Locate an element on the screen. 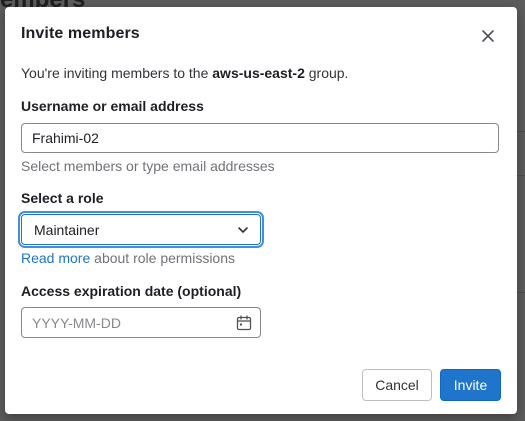 The width and height of the screenshot is (525, 421). role-label: Select a role is located at coordinates (62, 198).